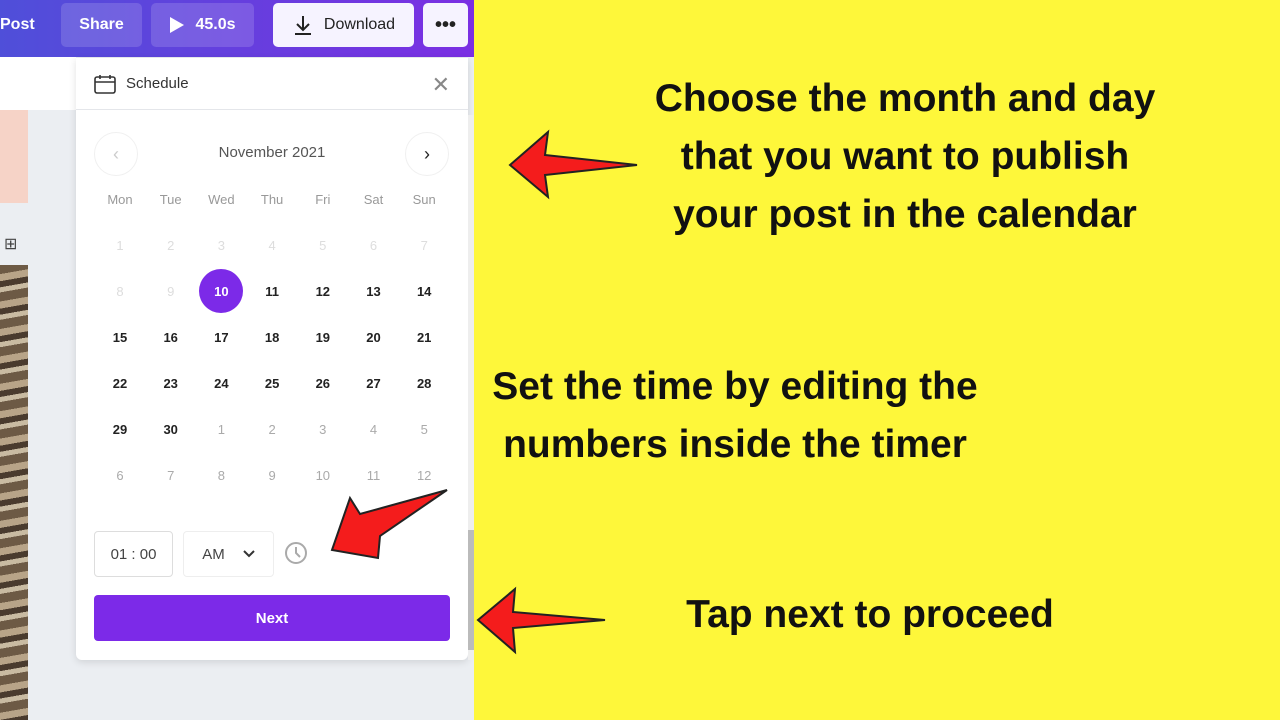 The image size is (1280, 720). What do you see at coordinates (870, 614) in the screenshot?
I see `annotation-next: Tap next to proceed` at bounding box center [870, 614].